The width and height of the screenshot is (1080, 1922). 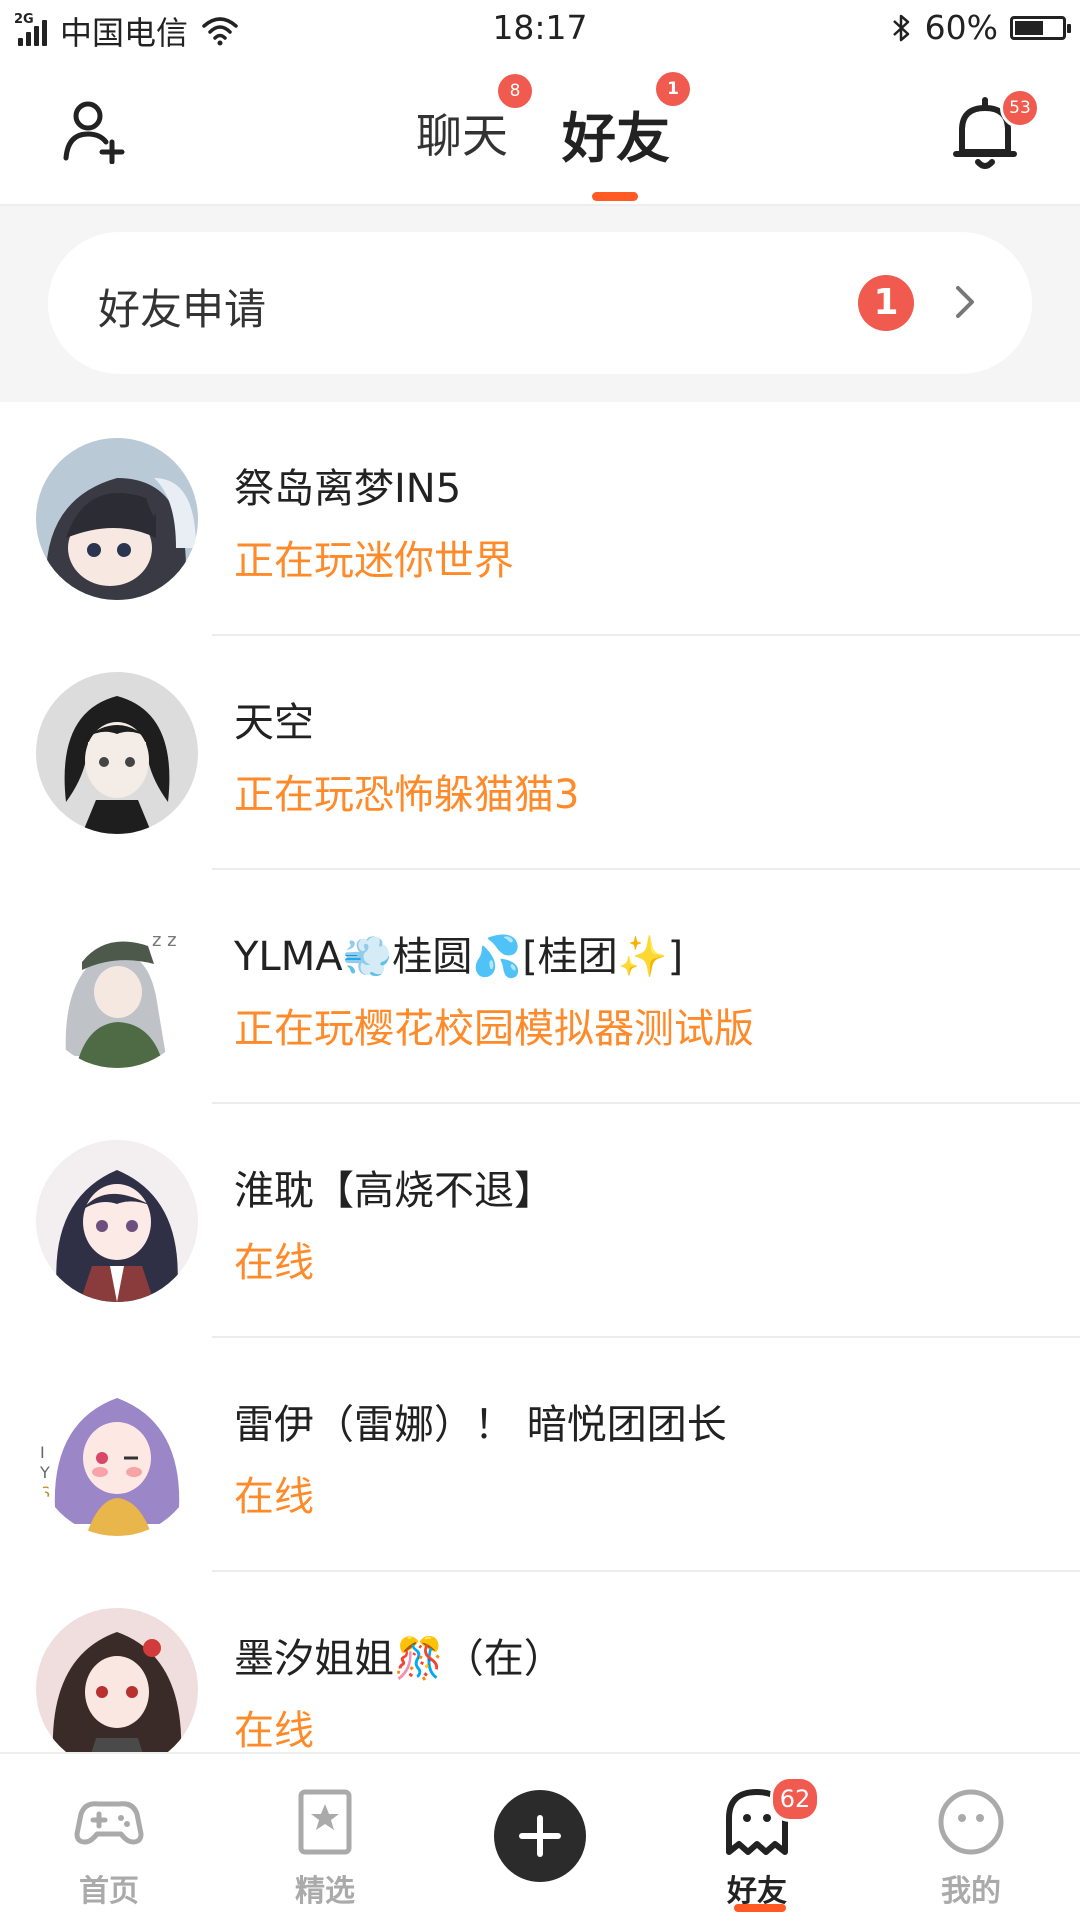 What do you see at coordinates (886, 303) in the screenshot?
I see `friend-request-badge: 1` at bounding box center [886, 303].